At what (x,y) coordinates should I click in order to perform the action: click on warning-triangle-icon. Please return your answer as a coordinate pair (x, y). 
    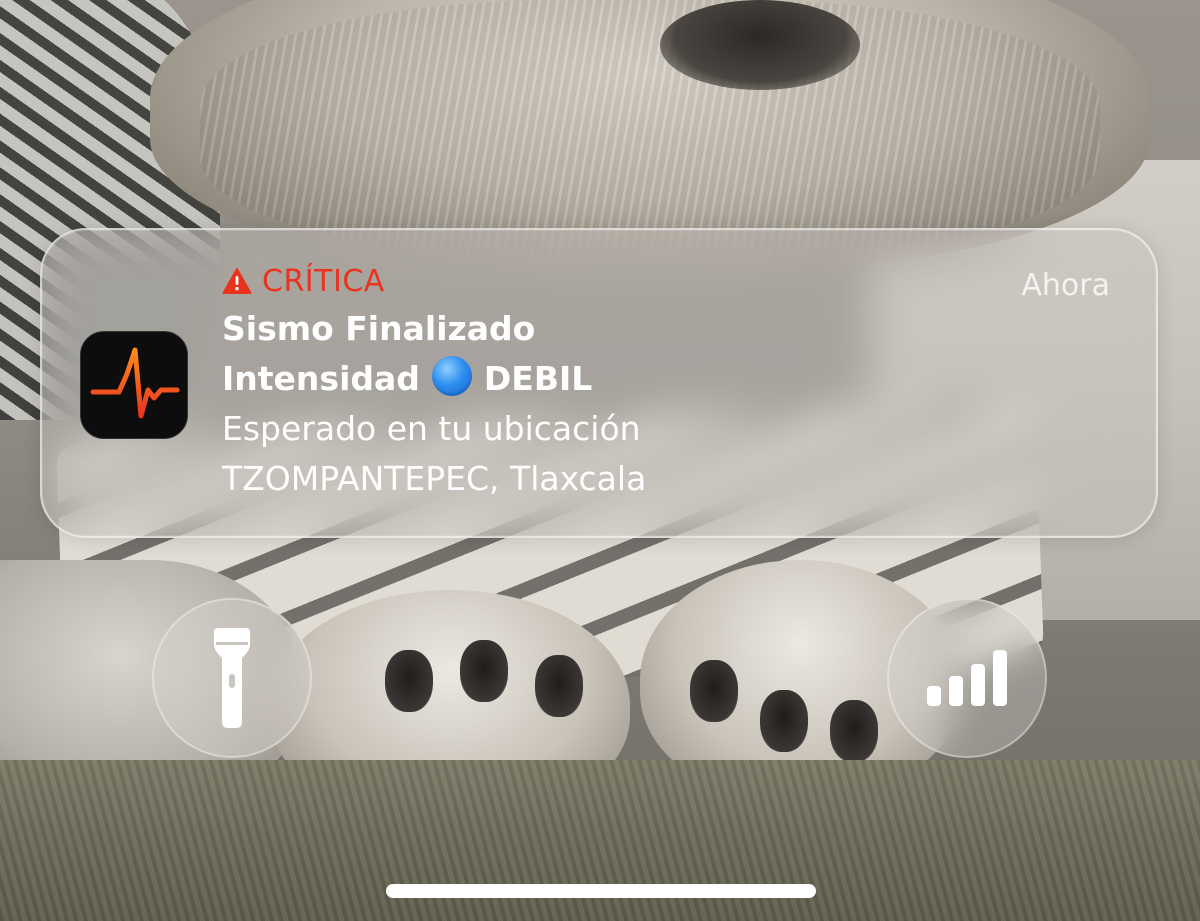
    Looking at the image, I should click on (237, 281).